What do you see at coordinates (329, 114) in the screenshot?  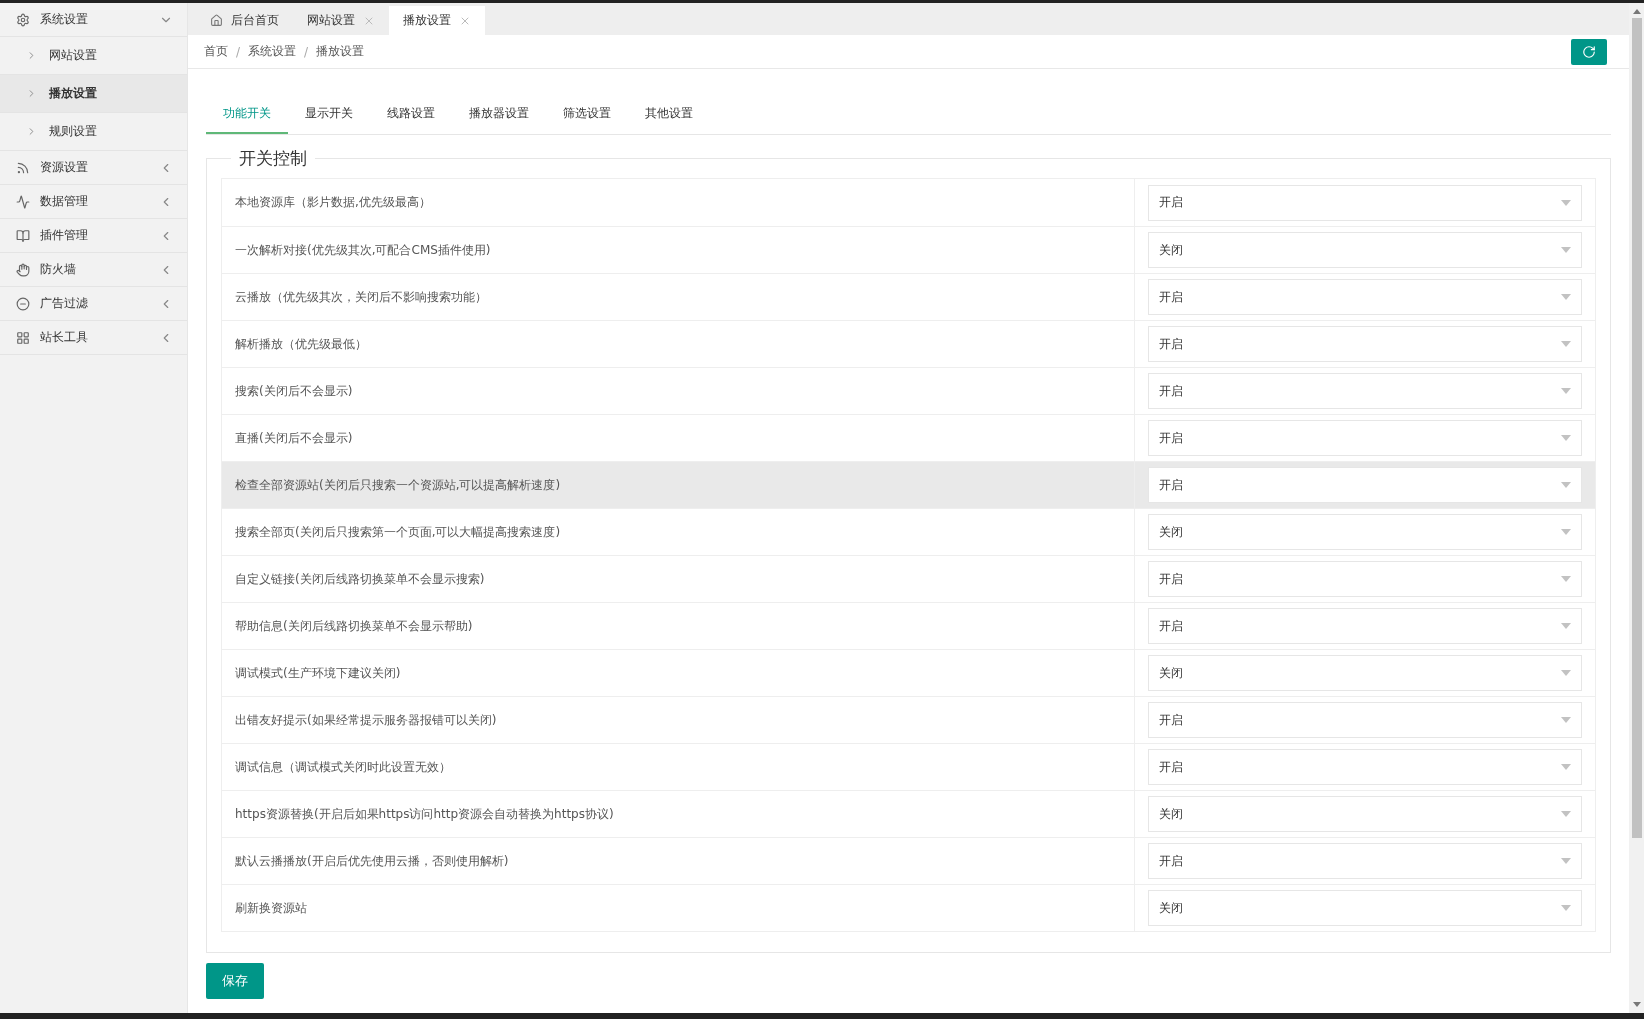 I see `settings-tab: 显示开关` at bounding box center [329, 114].